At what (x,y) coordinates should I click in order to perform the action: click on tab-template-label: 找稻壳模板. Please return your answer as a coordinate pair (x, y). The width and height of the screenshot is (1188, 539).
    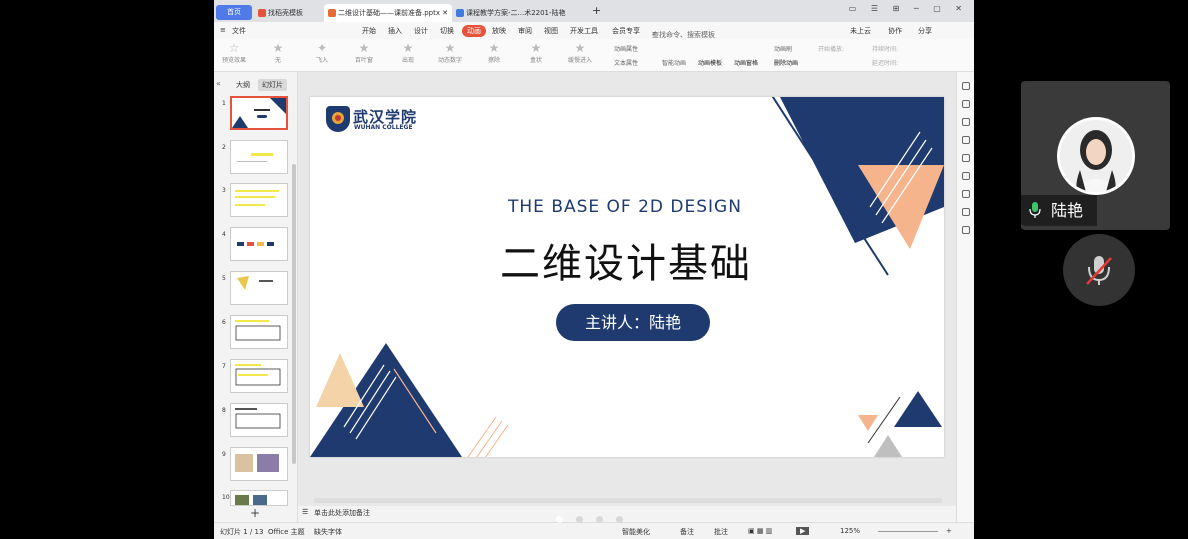
    Looking at the image, I should click on (285, 13).